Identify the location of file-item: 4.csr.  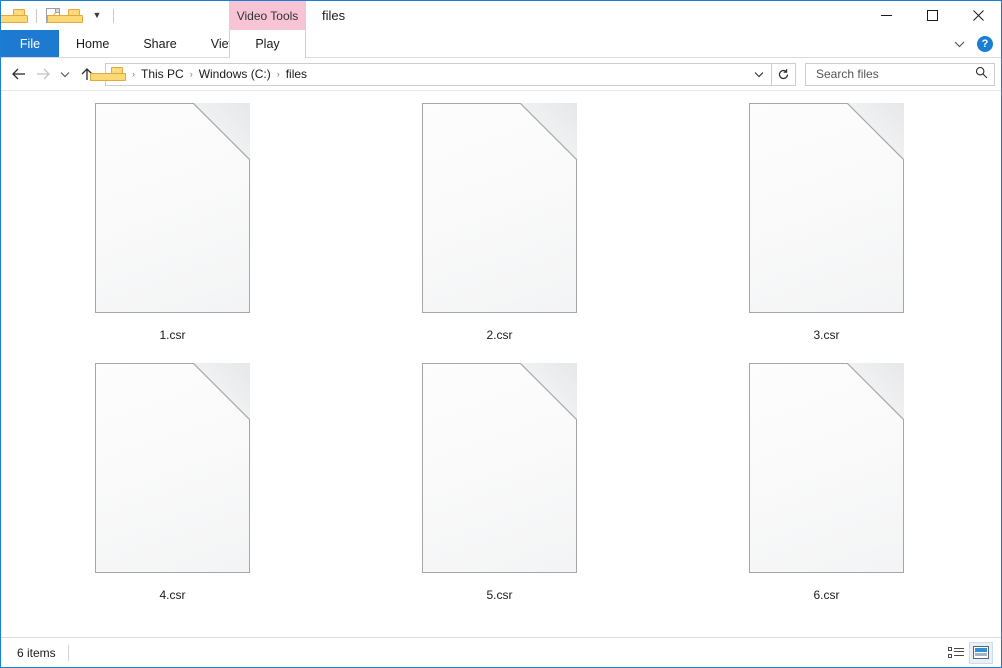
(172, 489).